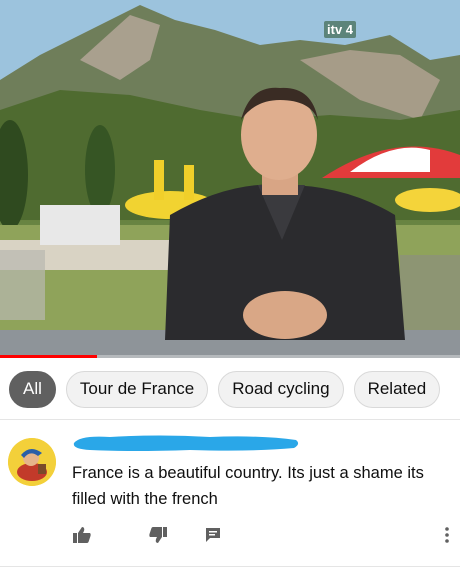  Describe the element at coordinates (32, 462) in the screenshot. I see `avatar` at that location.